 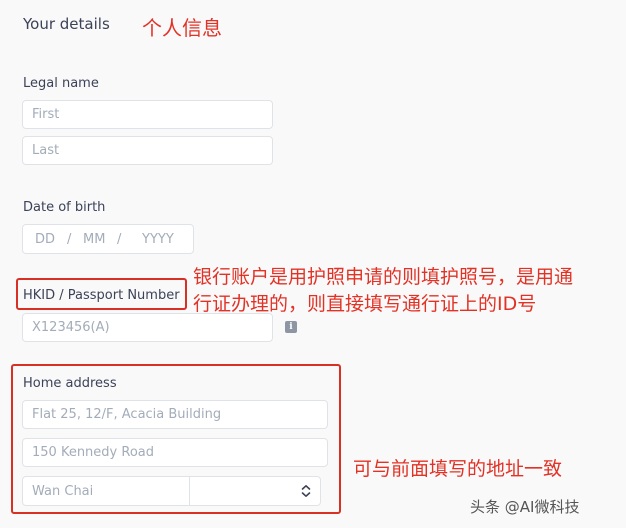 I want to click on watermark: 头条 @AI微科技, so click(x=525, y=507).